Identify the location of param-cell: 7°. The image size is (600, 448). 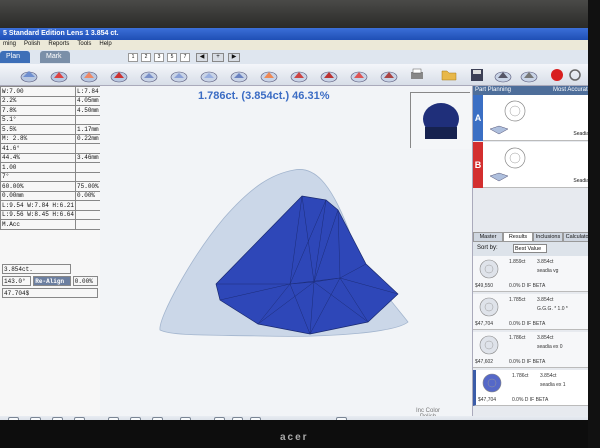
(38, 176).